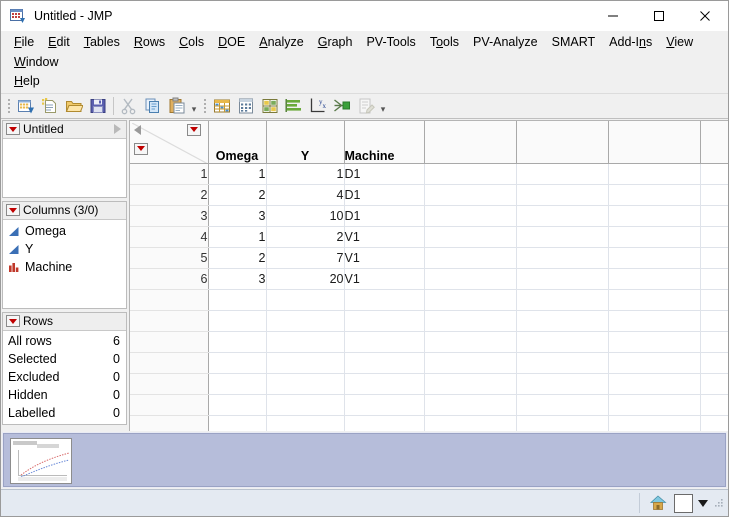 The image size is (729, 517). I want to click on copy-icon, so click(153, 106).